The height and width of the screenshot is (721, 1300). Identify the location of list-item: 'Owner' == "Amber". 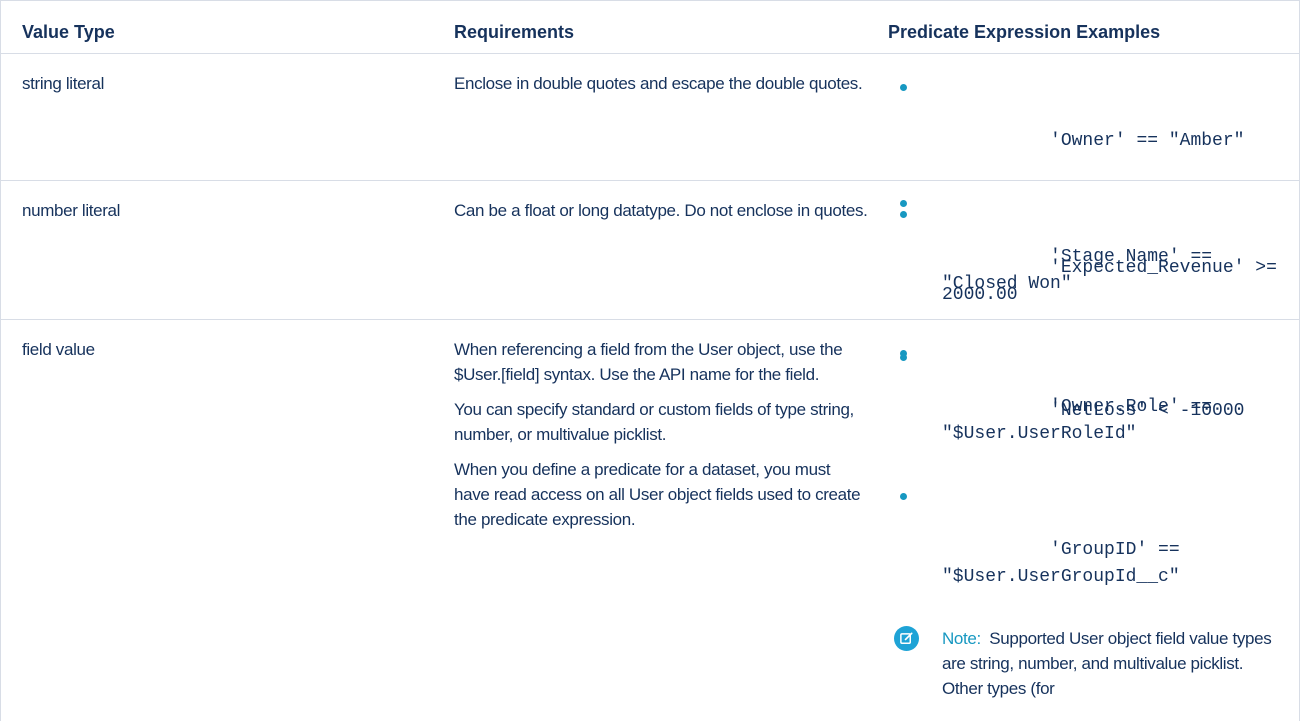
(1086, 128).